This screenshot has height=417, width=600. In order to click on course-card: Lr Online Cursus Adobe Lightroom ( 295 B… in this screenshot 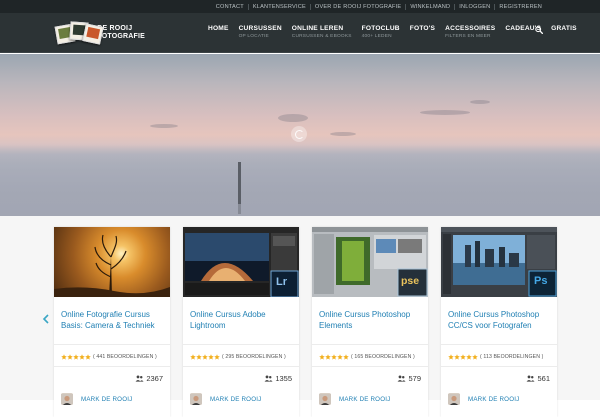, I will do `click(241, 322)`.